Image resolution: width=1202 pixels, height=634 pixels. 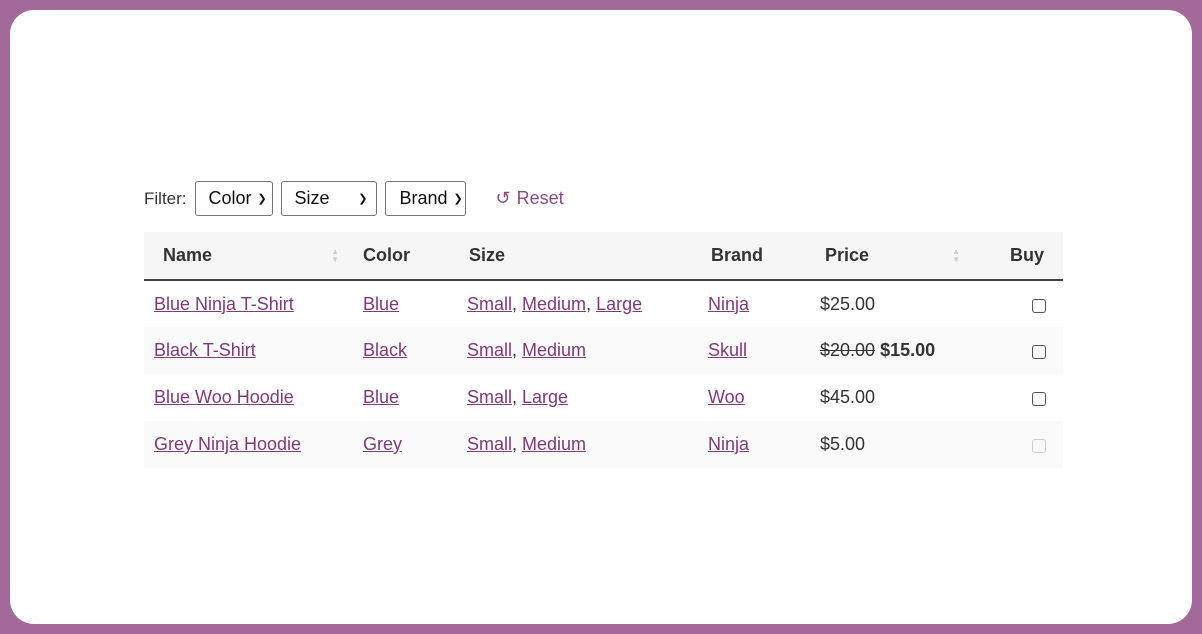 What do you see at coordinates (726, 397) in the screenshot?
I see `brand-link: Woo` at bounding box center [726, 397].